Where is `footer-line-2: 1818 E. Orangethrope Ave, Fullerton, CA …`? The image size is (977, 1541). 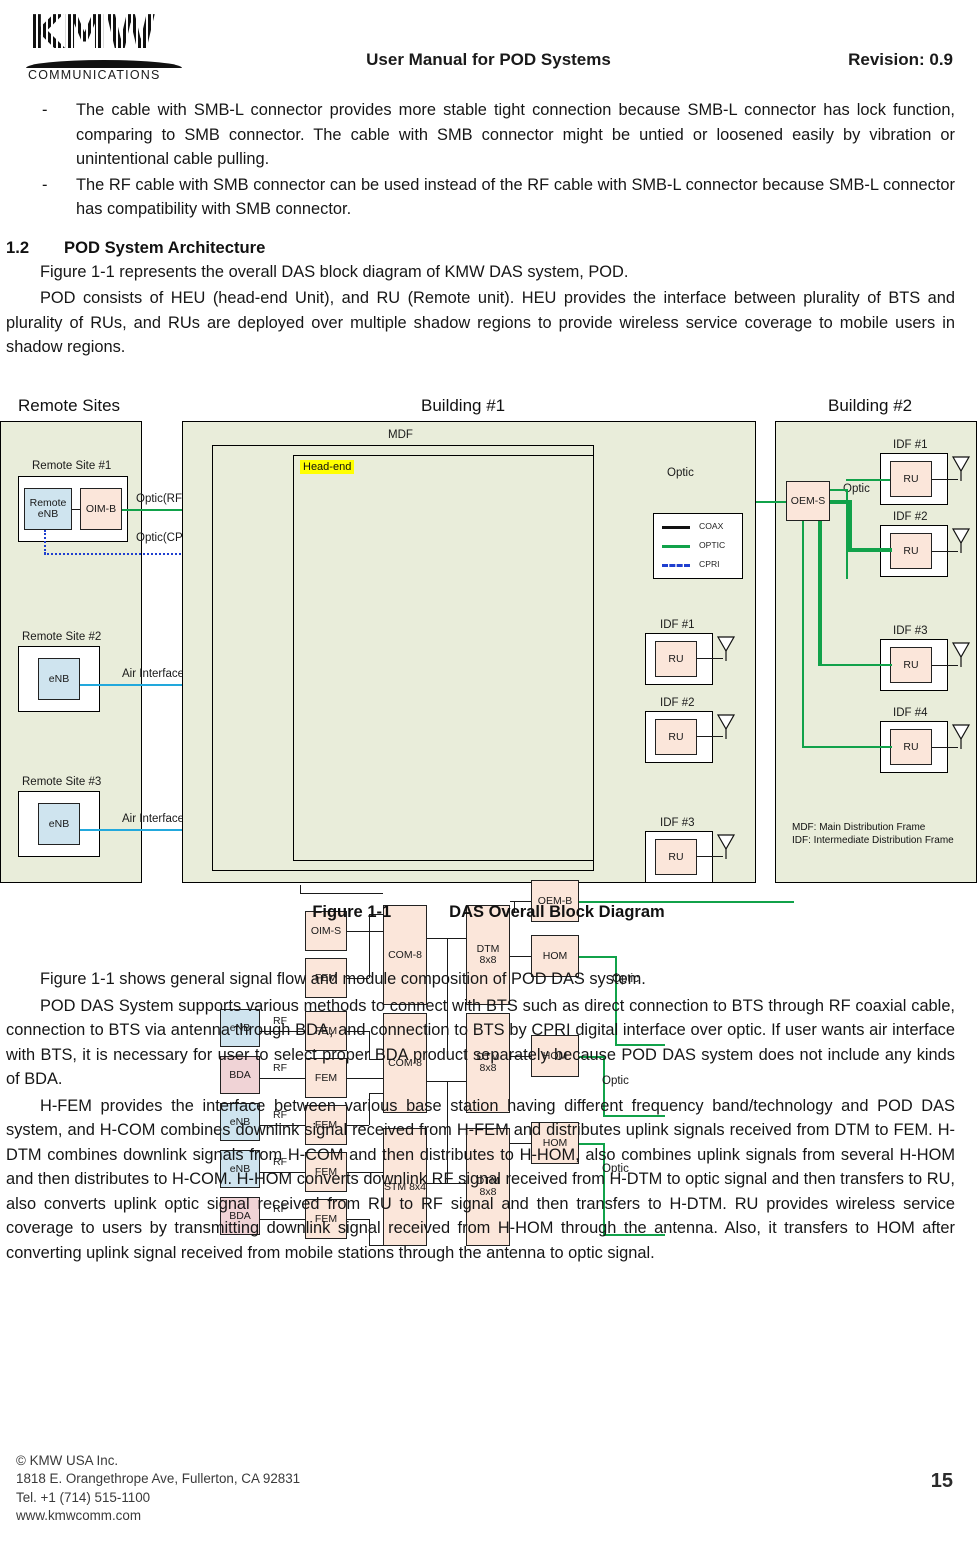 footer-line-2: 1818 E. Orangethrope Ave, Fullerton, CA … is located at coordinates (158, 1479).